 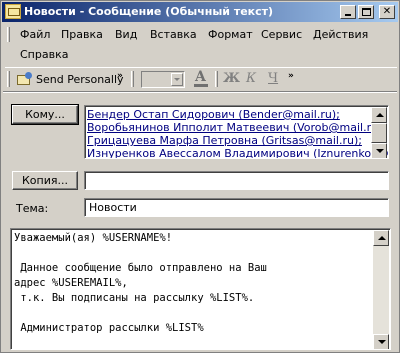 I want to click on minimize-icon, so click(x=348, y=15).